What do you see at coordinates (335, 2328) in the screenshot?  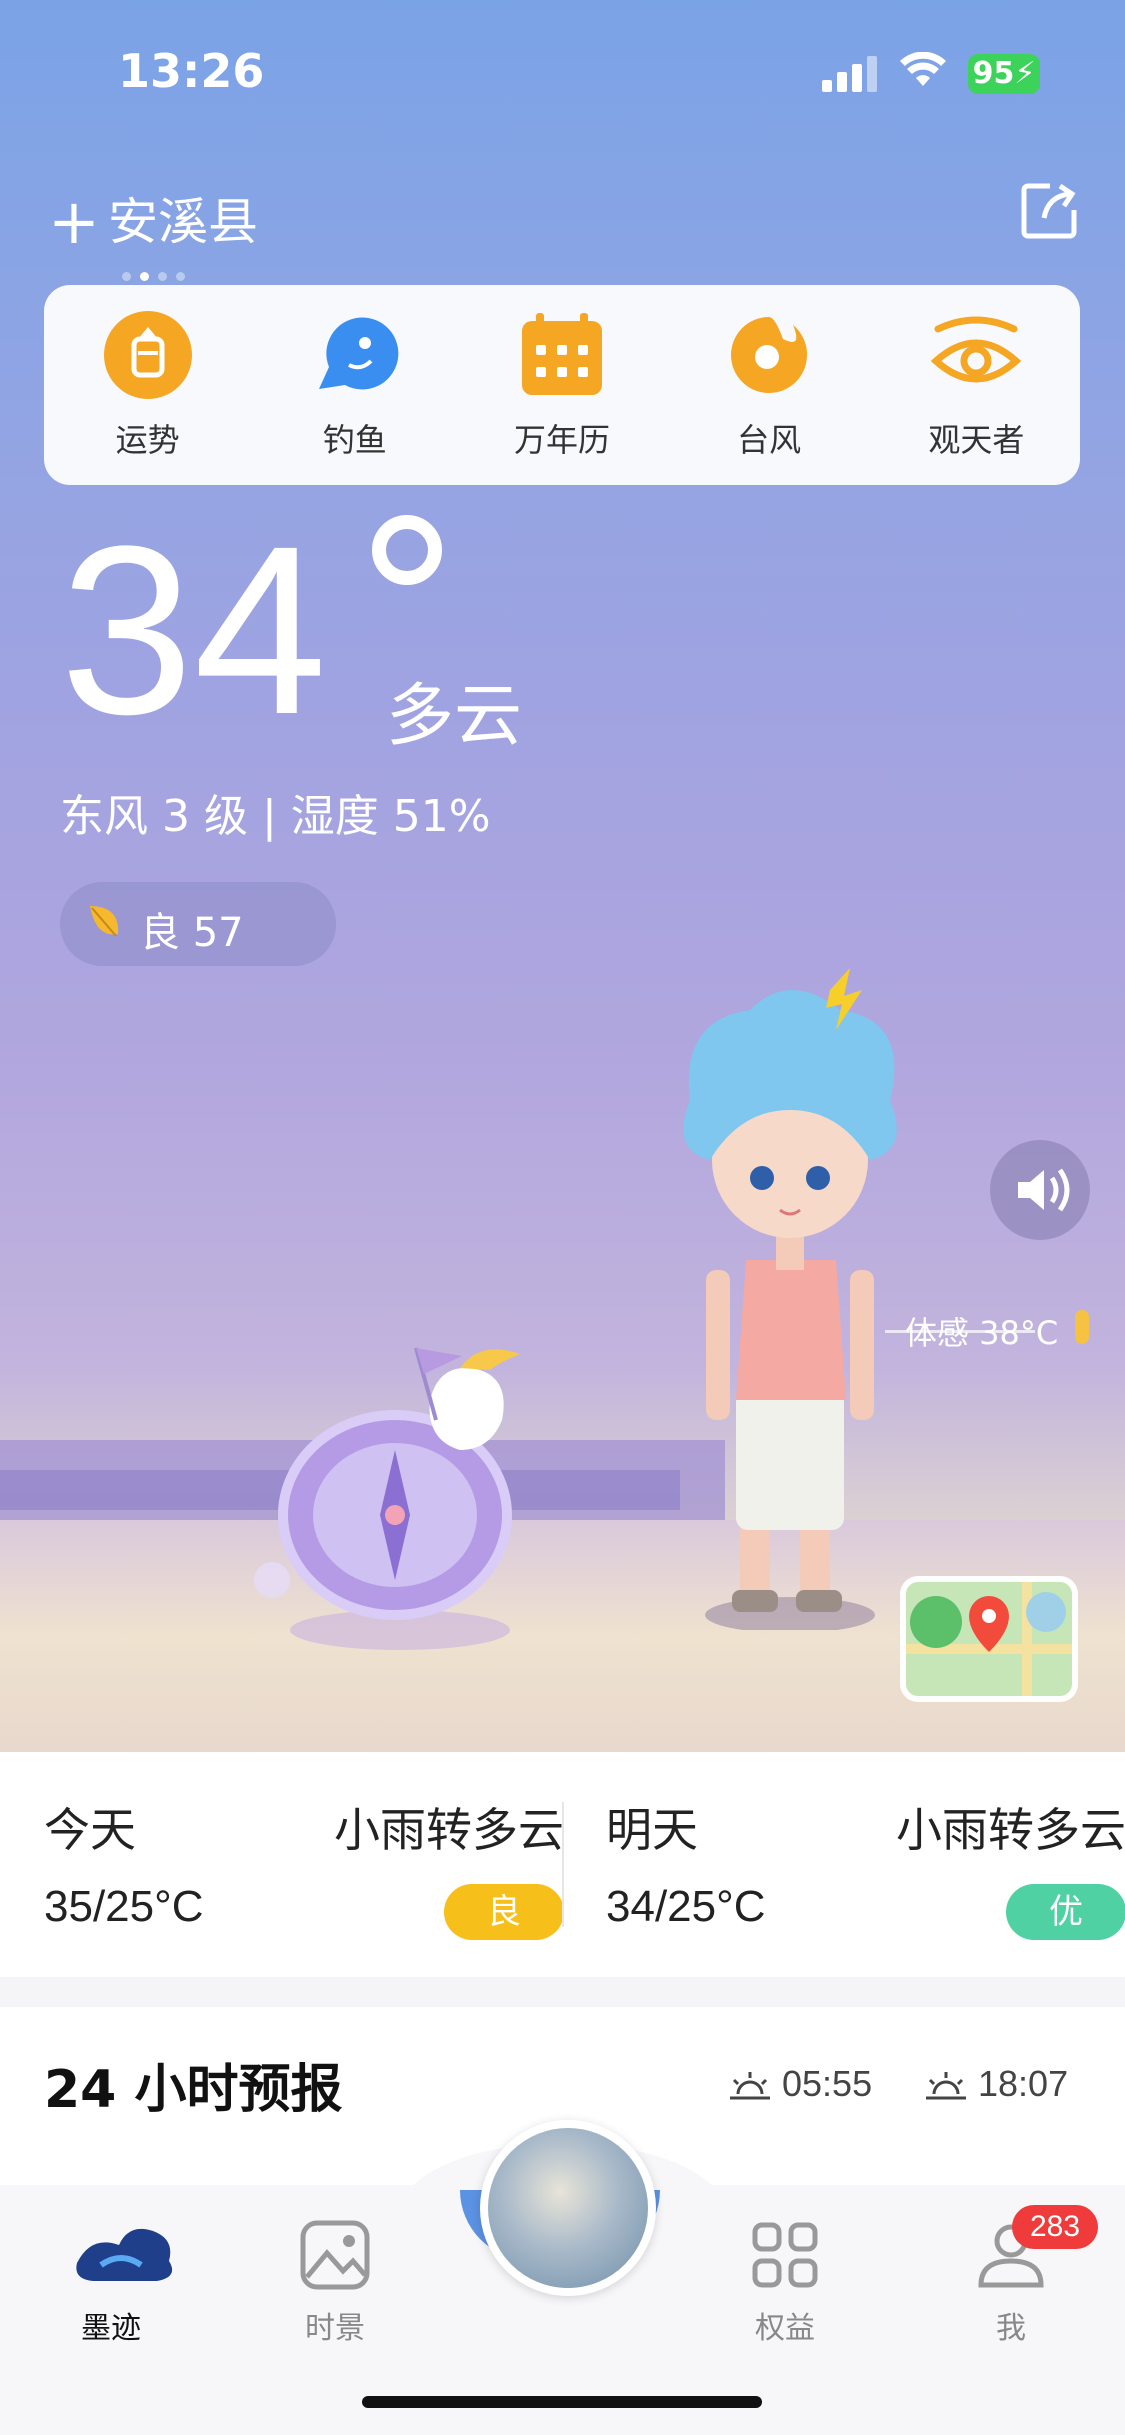 I see `tab-label: 时景` at bounding box center [335, 2328].